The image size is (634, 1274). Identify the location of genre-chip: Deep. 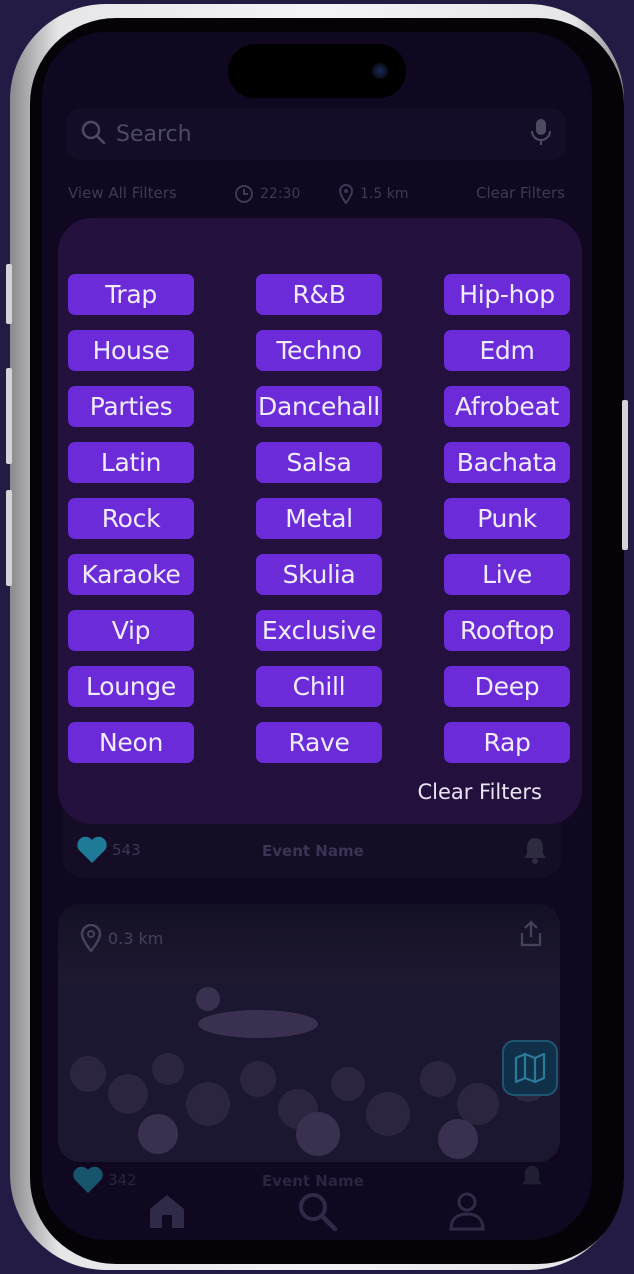
(507, 686).